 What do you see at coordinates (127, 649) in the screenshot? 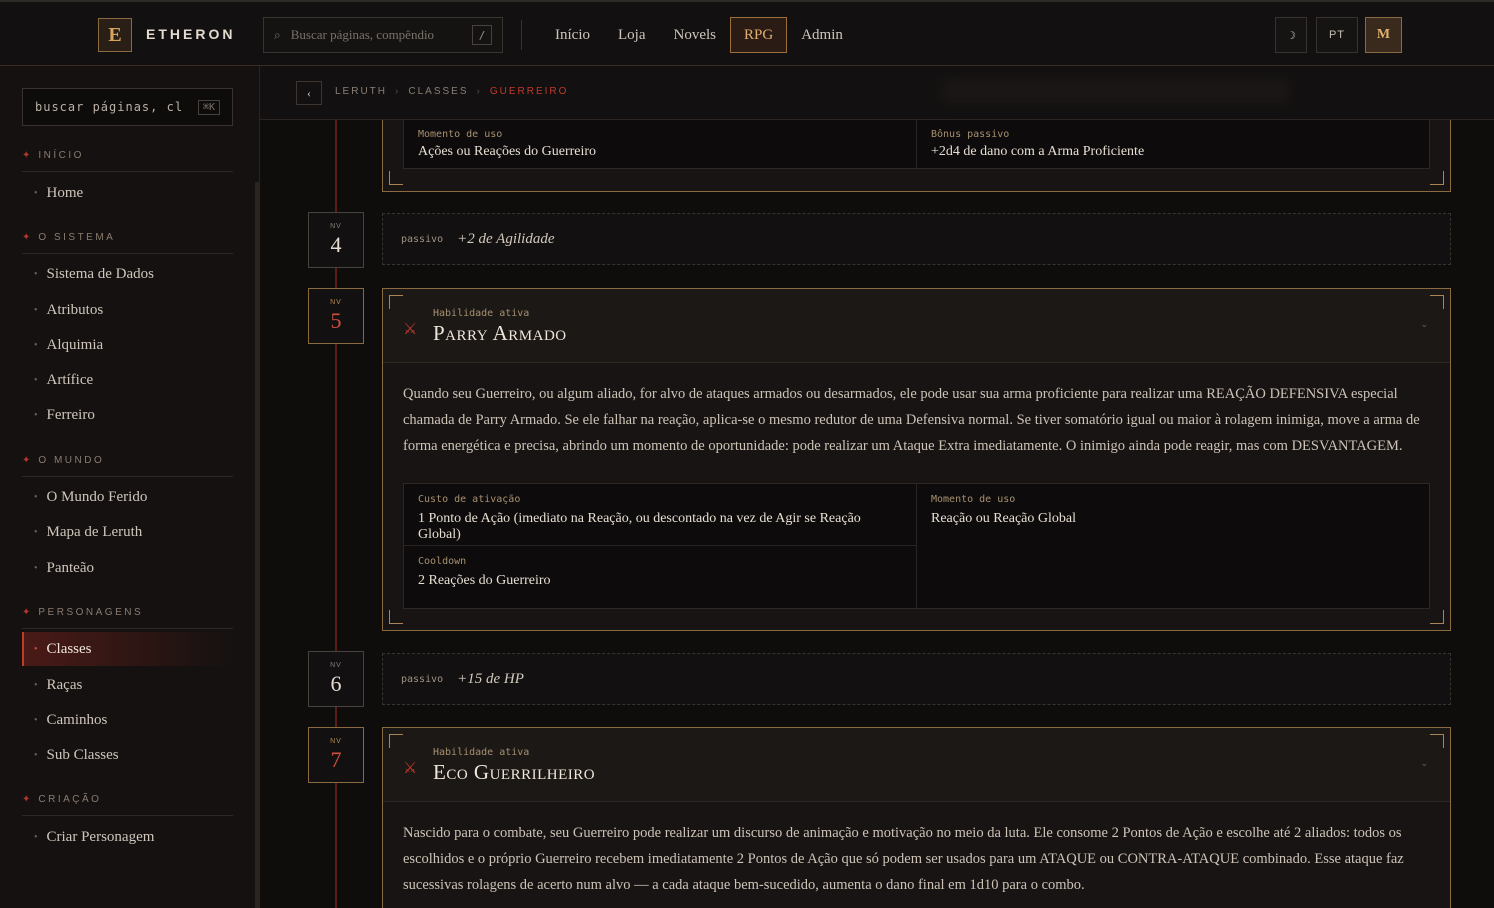
I see `sidebar-item-classes: • Classes` at bounding box center [127, 649].